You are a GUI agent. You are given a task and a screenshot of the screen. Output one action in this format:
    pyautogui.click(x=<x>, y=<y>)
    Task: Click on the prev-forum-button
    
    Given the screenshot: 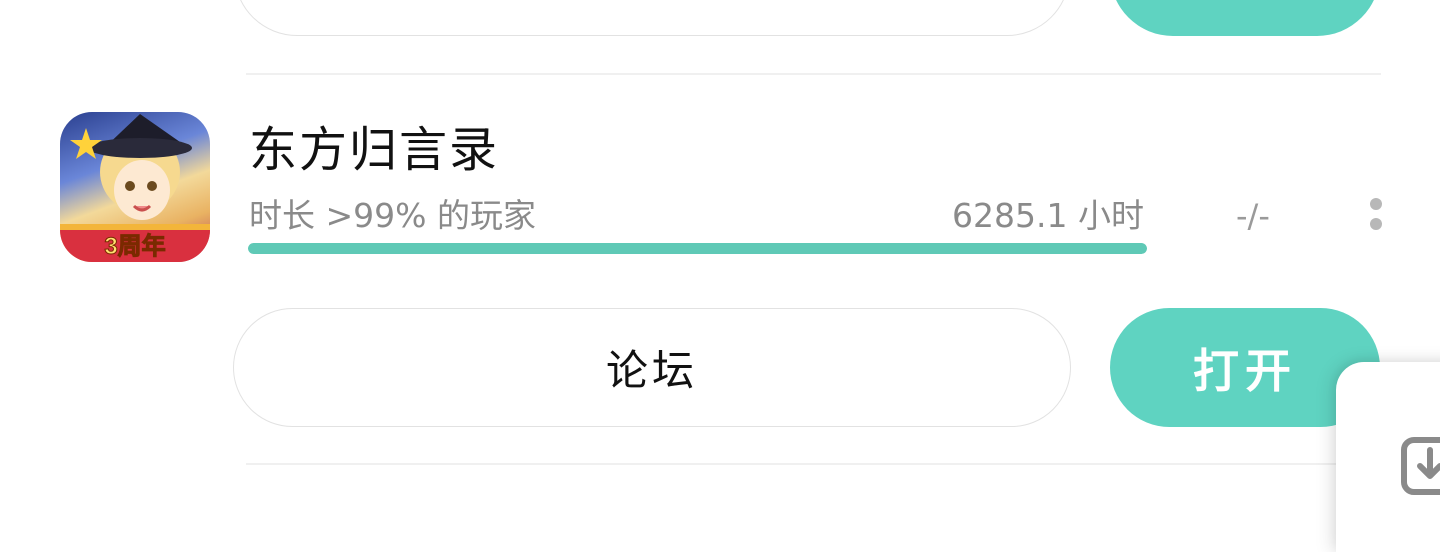 What is the action you would take?
    pyautogui.click(x=652, y=18)
    